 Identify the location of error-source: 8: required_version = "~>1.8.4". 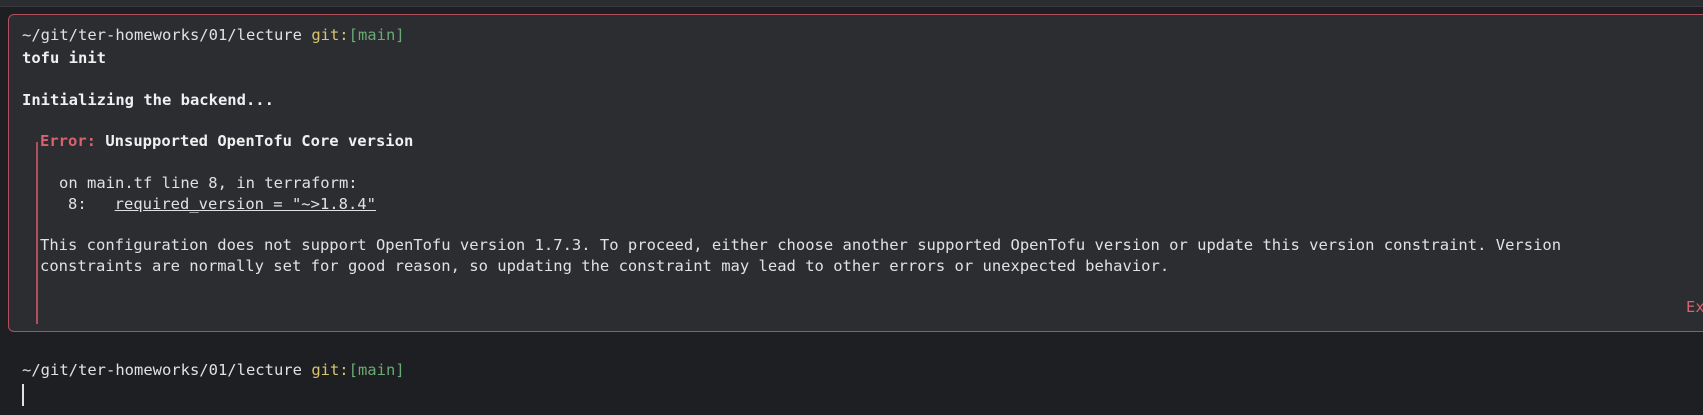
(222, 204).